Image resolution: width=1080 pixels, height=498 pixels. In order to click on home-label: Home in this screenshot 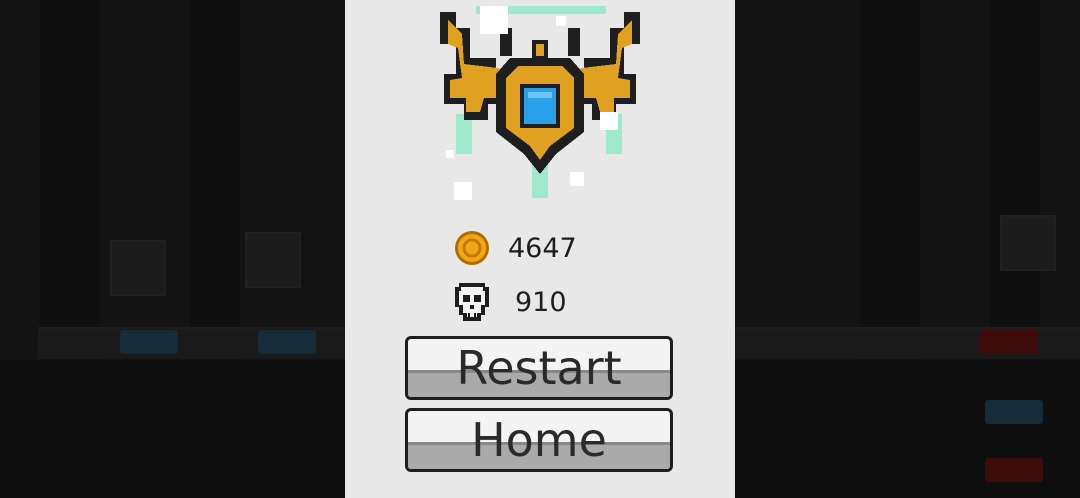, I will do `click(539, 440)`.